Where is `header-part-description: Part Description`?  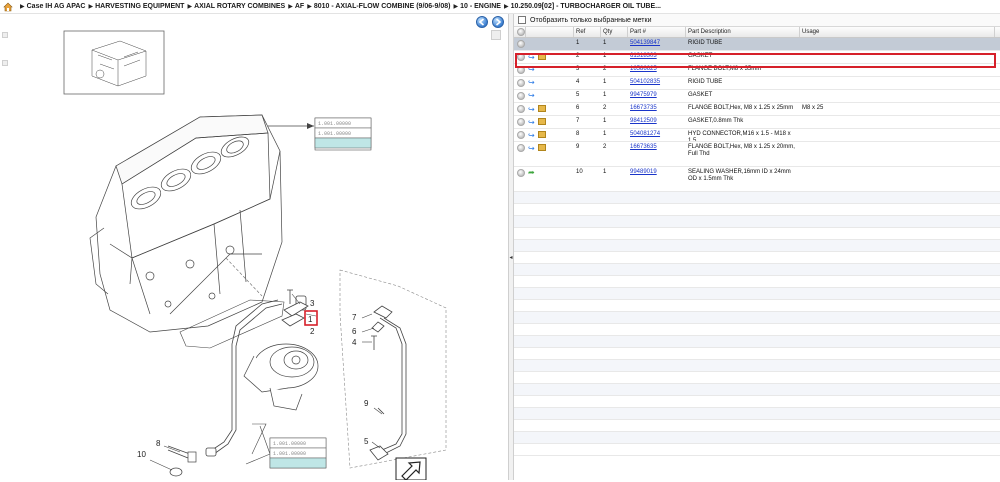
header-part-description: Part Description is located at coordinates (743, 32).